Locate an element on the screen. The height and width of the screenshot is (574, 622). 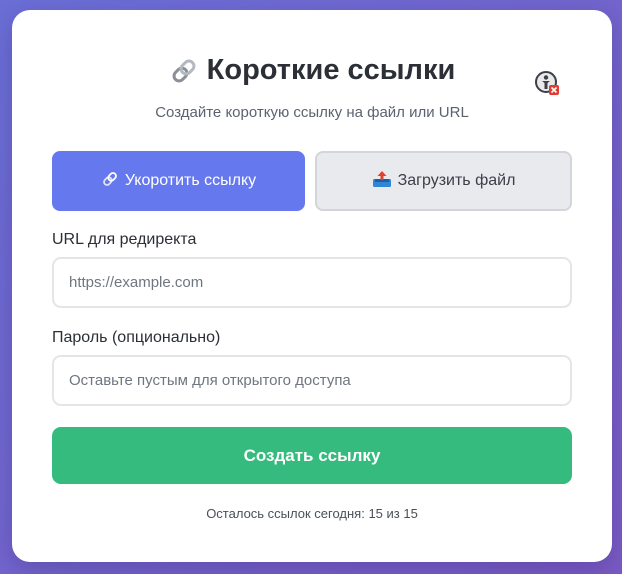
upload-tray-icon is located at coordinates (382, 181).